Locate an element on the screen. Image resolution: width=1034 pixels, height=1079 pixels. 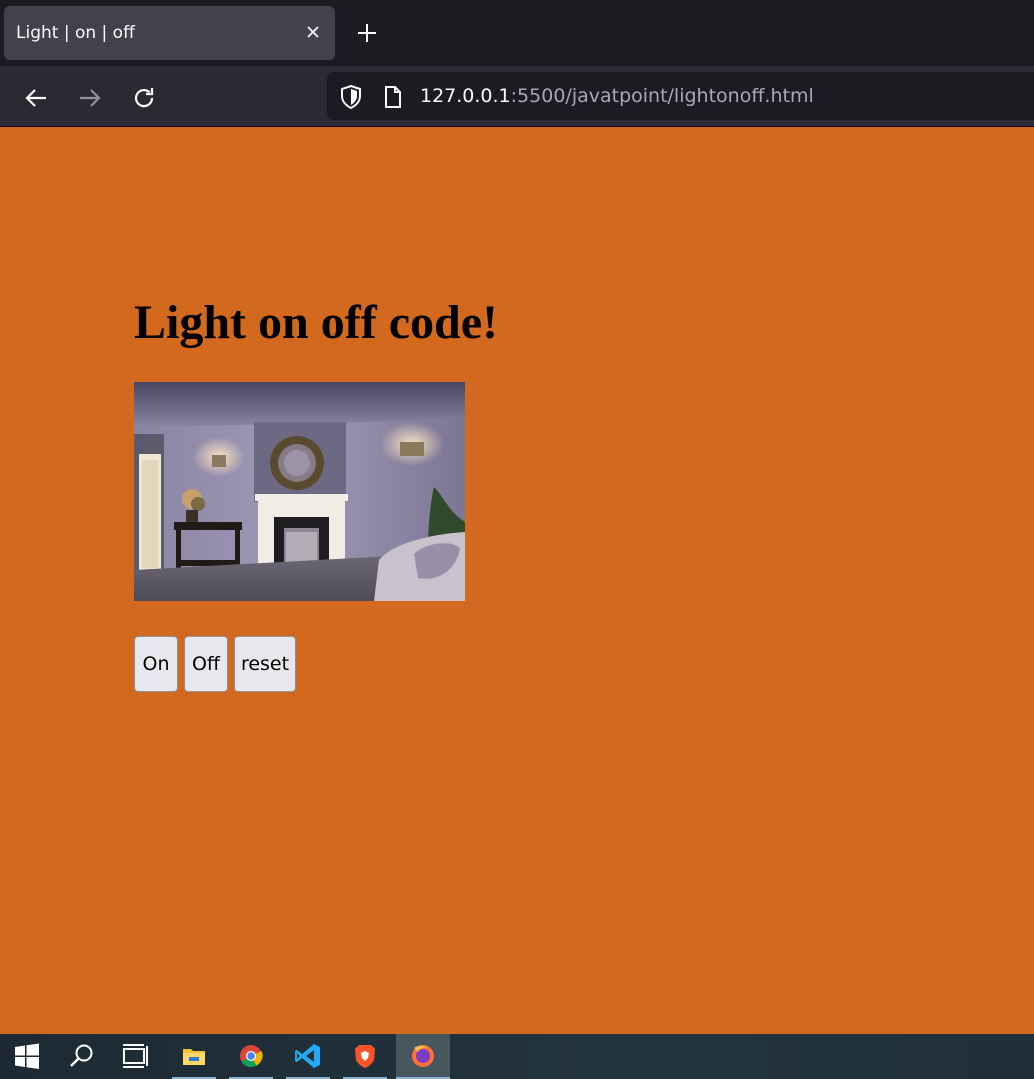
windows-taskbar is located at coordinates (517, 1056).